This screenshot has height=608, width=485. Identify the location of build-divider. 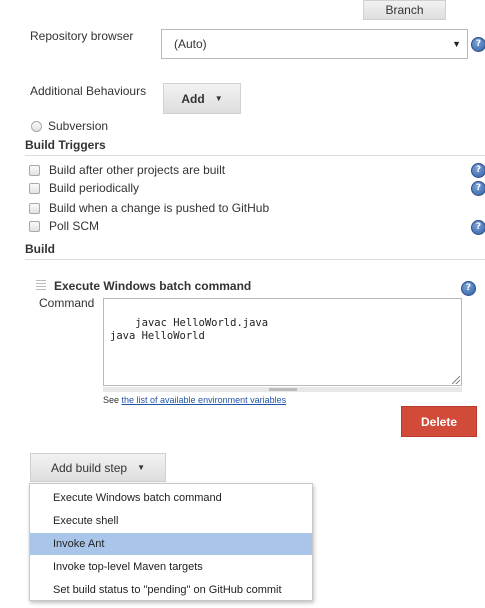
(255, 259).